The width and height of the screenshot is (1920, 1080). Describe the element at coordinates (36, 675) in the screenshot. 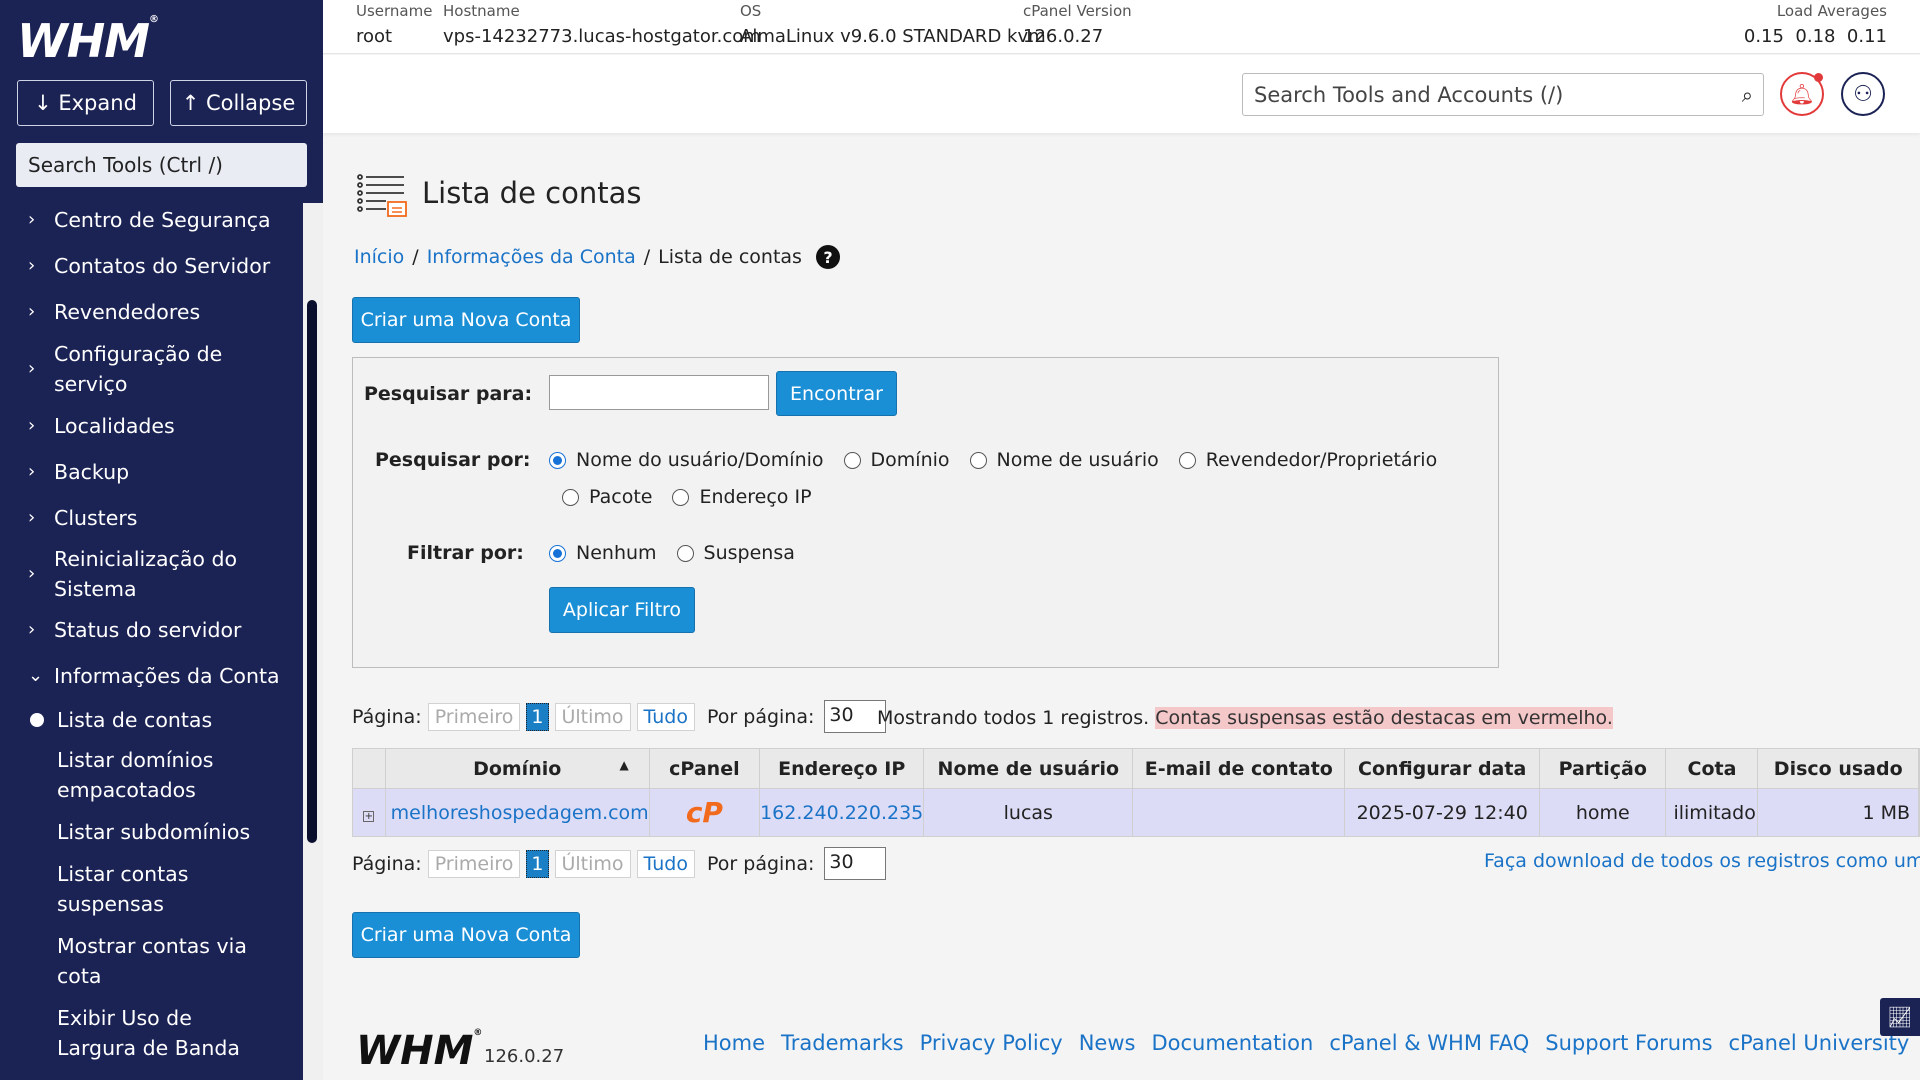

I see `chevron-down-icon: ⌄` at that location.